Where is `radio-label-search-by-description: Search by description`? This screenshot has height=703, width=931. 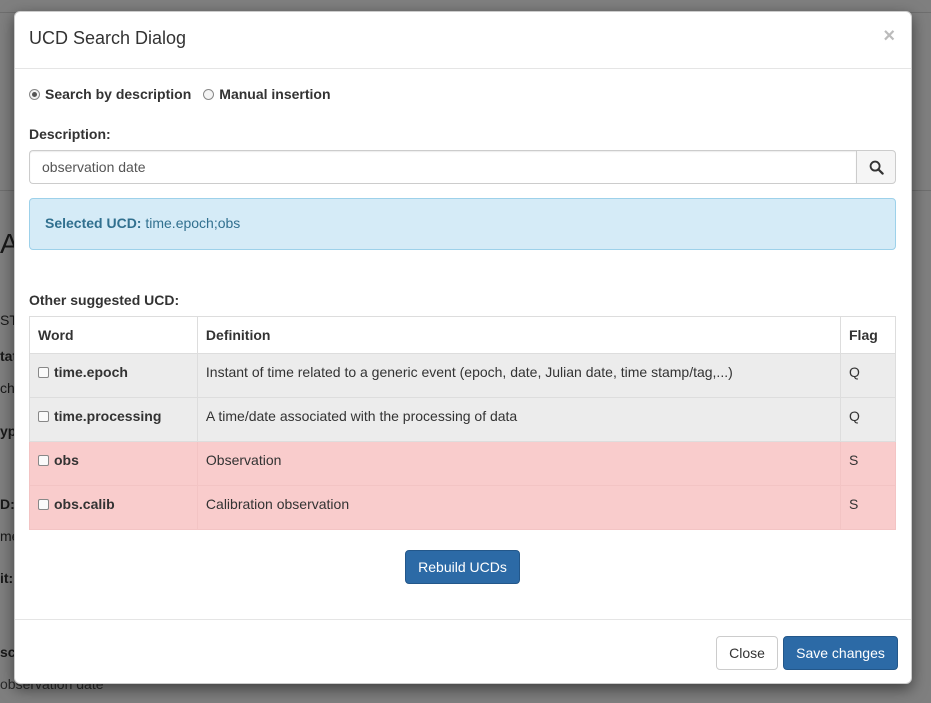 radio-label-search-by-description: Search by description is located at coordinates (118, 94).